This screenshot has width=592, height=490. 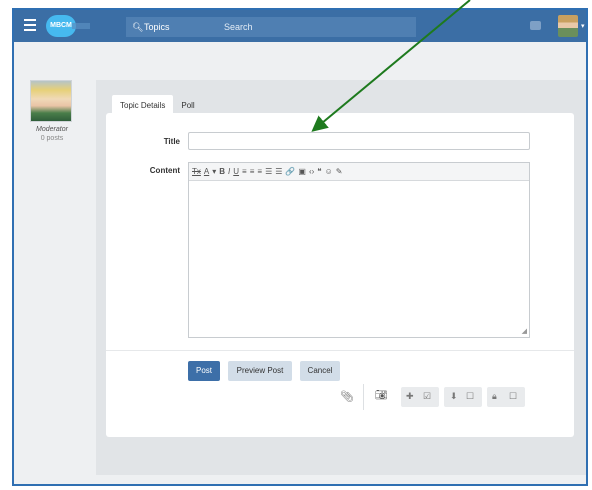 What do you see at coordinates (222, 172) in the screenshot?
I see `bold-icon: B` at bounding box center [222, 172].